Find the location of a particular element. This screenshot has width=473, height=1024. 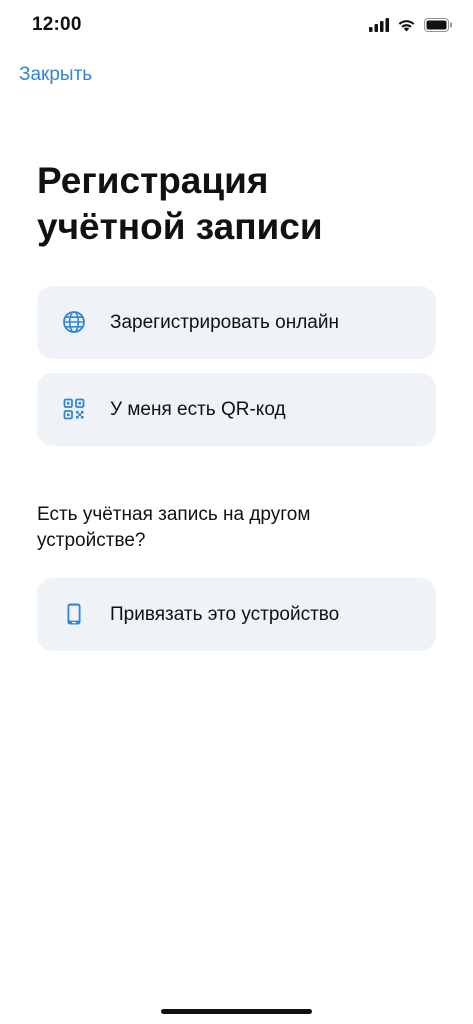

home-indicator is located at coordinates (236, 1011).